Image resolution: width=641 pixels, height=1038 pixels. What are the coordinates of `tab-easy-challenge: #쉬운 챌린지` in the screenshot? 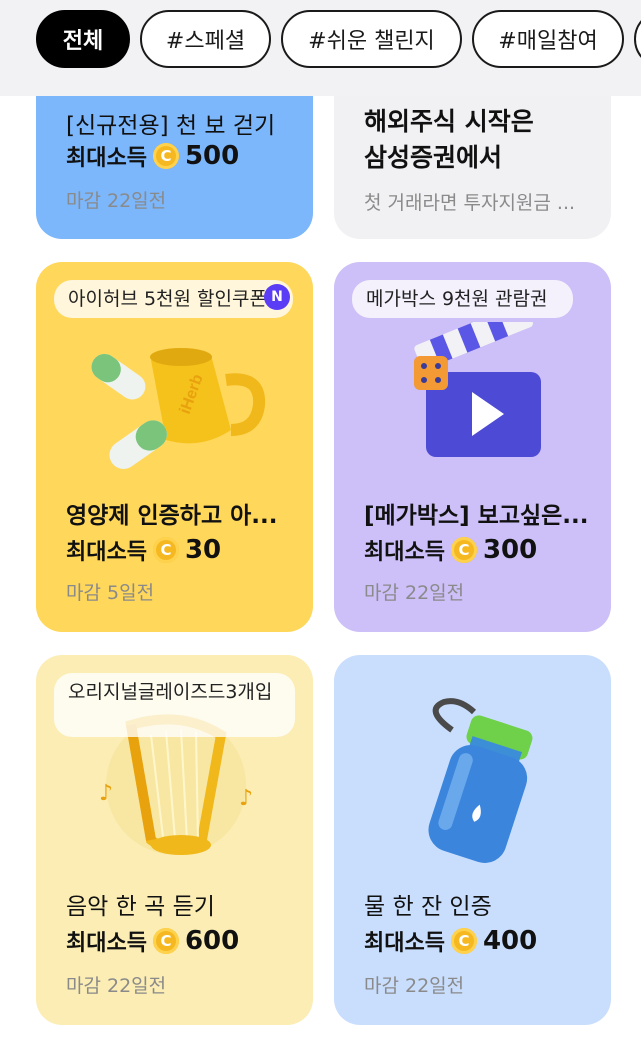 It's located at (371, 39).